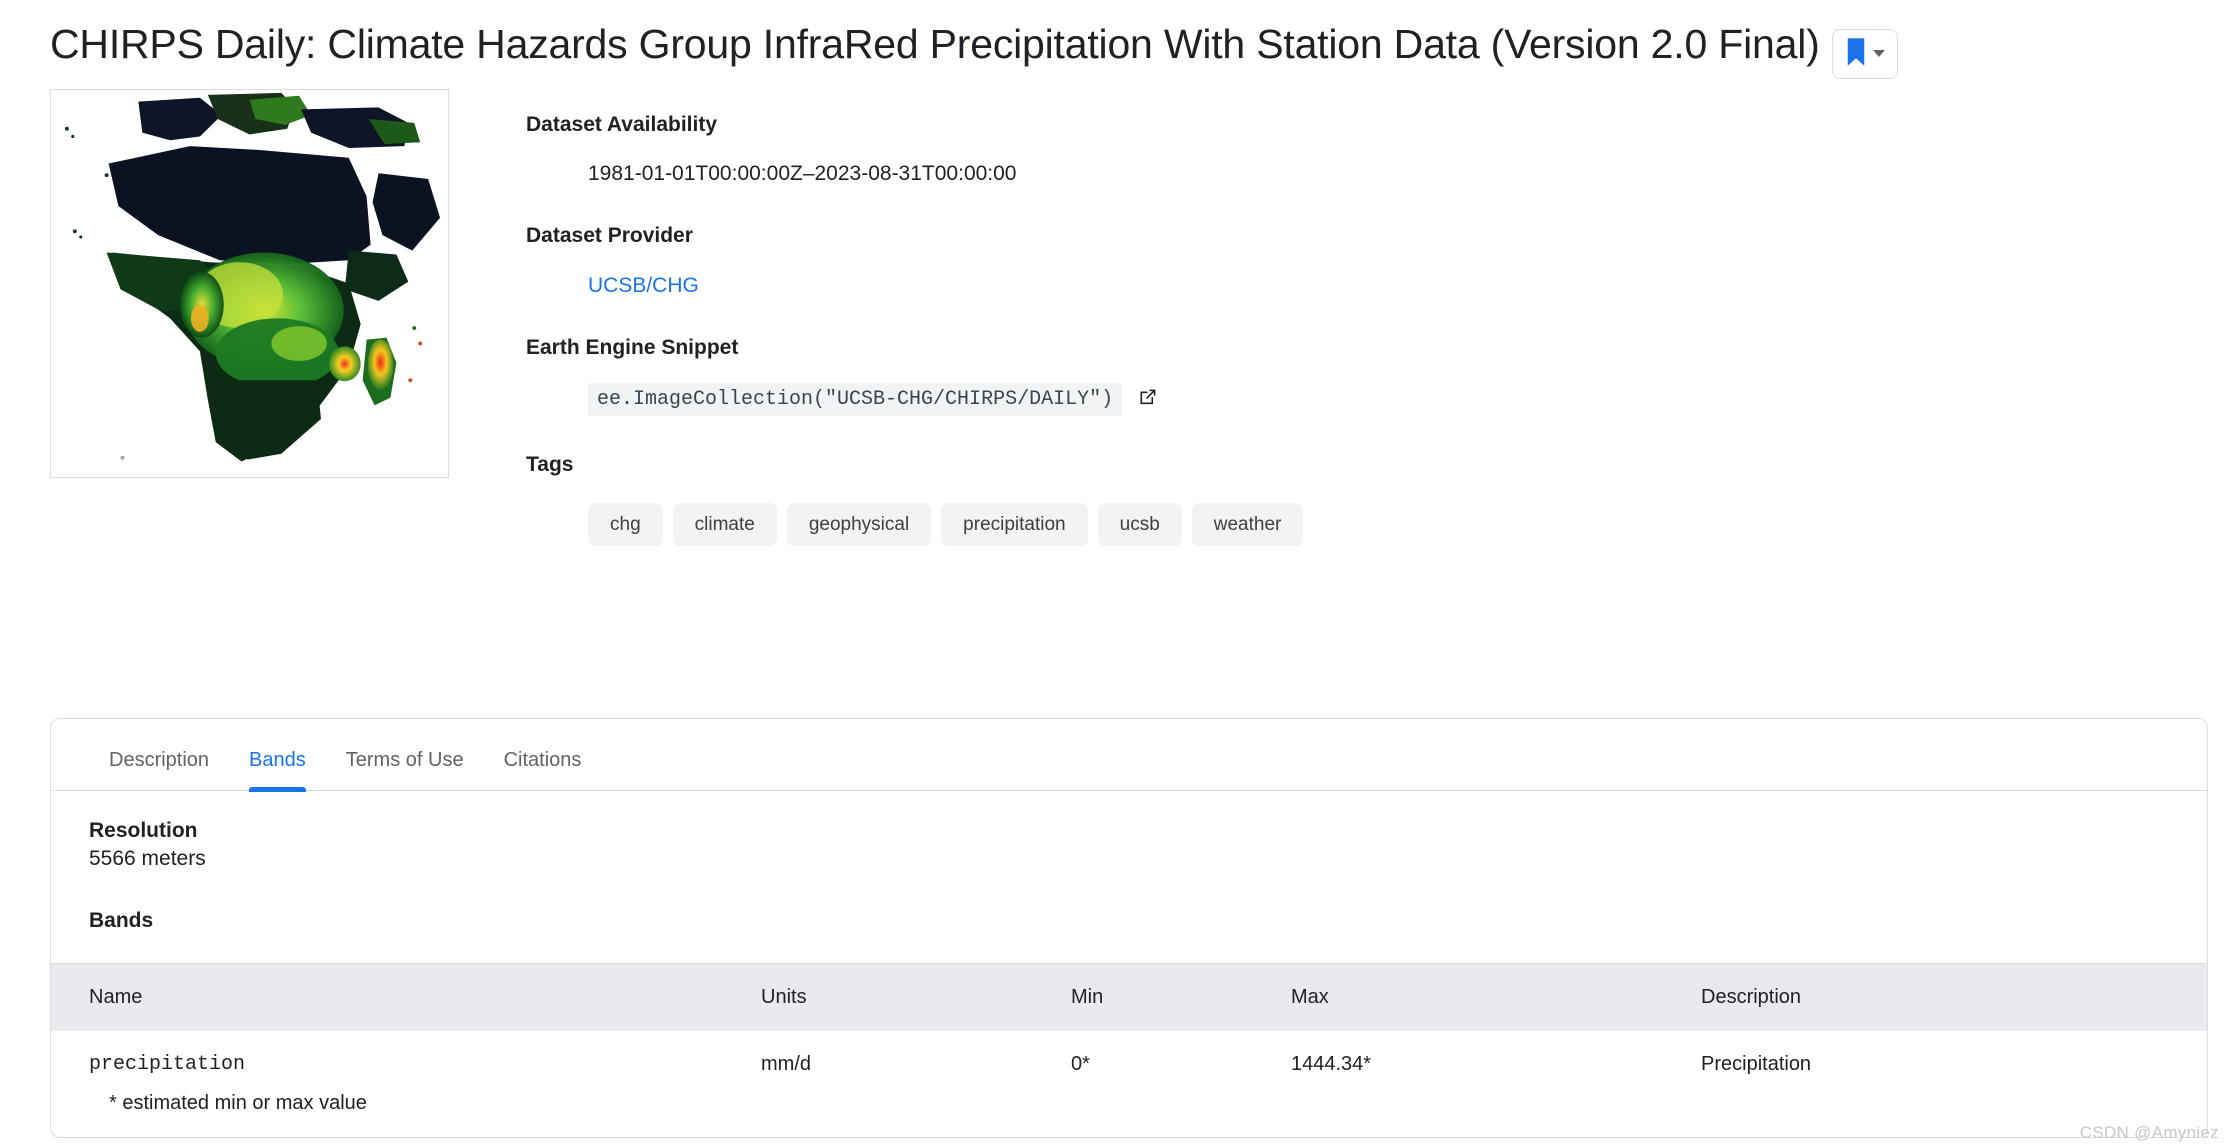  What do you see at coordinates (1181, 997) in the screenshot?
I see `column-header-min: Min` at bounding box center [1181, 997].